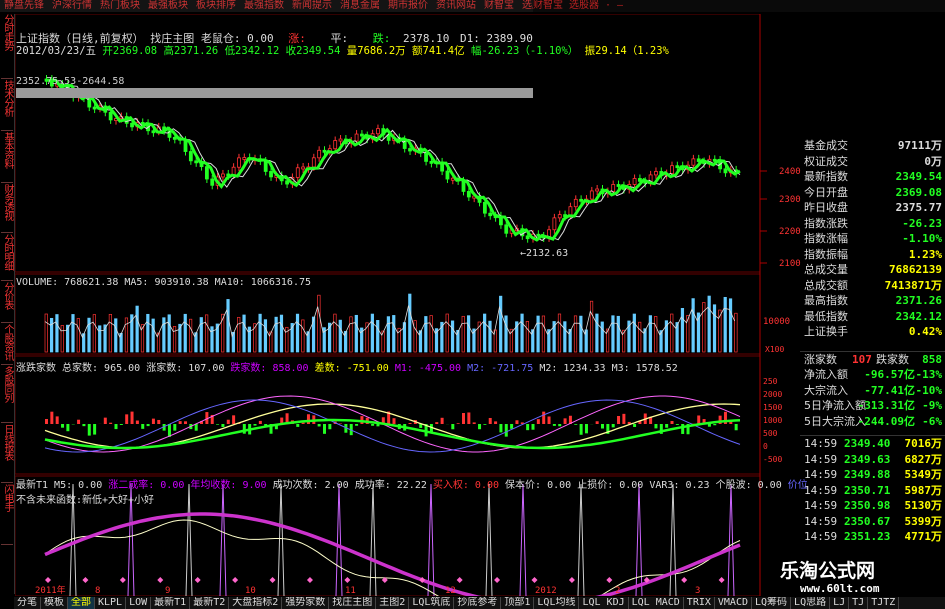 This screenshot has width=945, height=609. I want to click on signal-title-part: 最新T1 M5: 0.00, so click(62, 485).